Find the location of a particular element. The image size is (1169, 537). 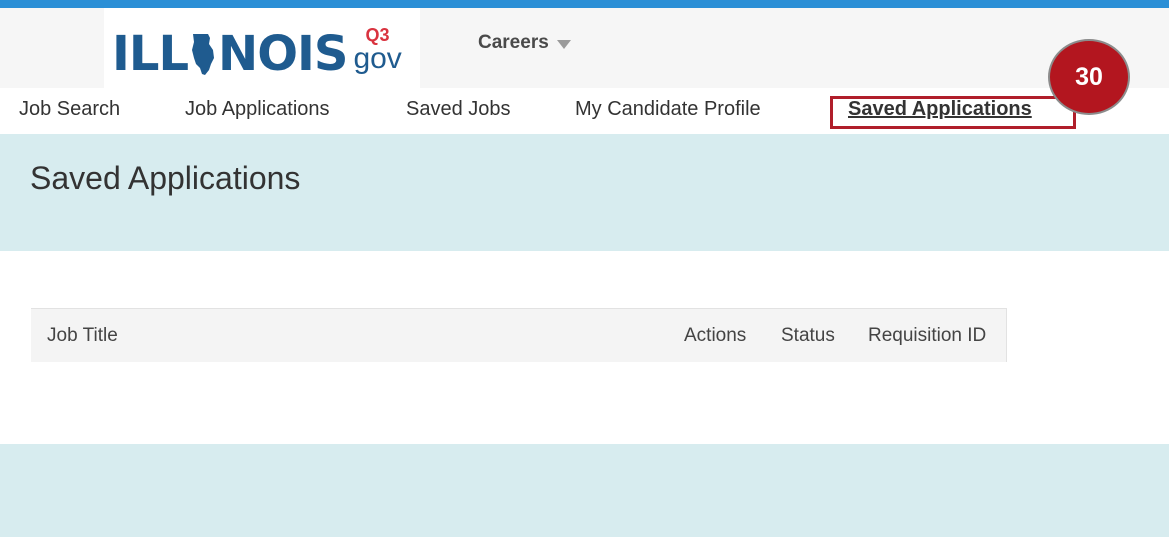

careers-dropdown: Careers is located at coordinates (524, 43).